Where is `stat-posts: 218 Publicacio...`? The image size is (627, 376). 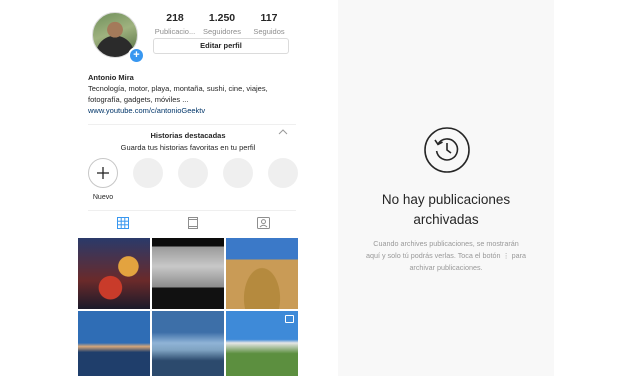
stat-posts: 218 Publicacio... is located at coordinates (175, 24).